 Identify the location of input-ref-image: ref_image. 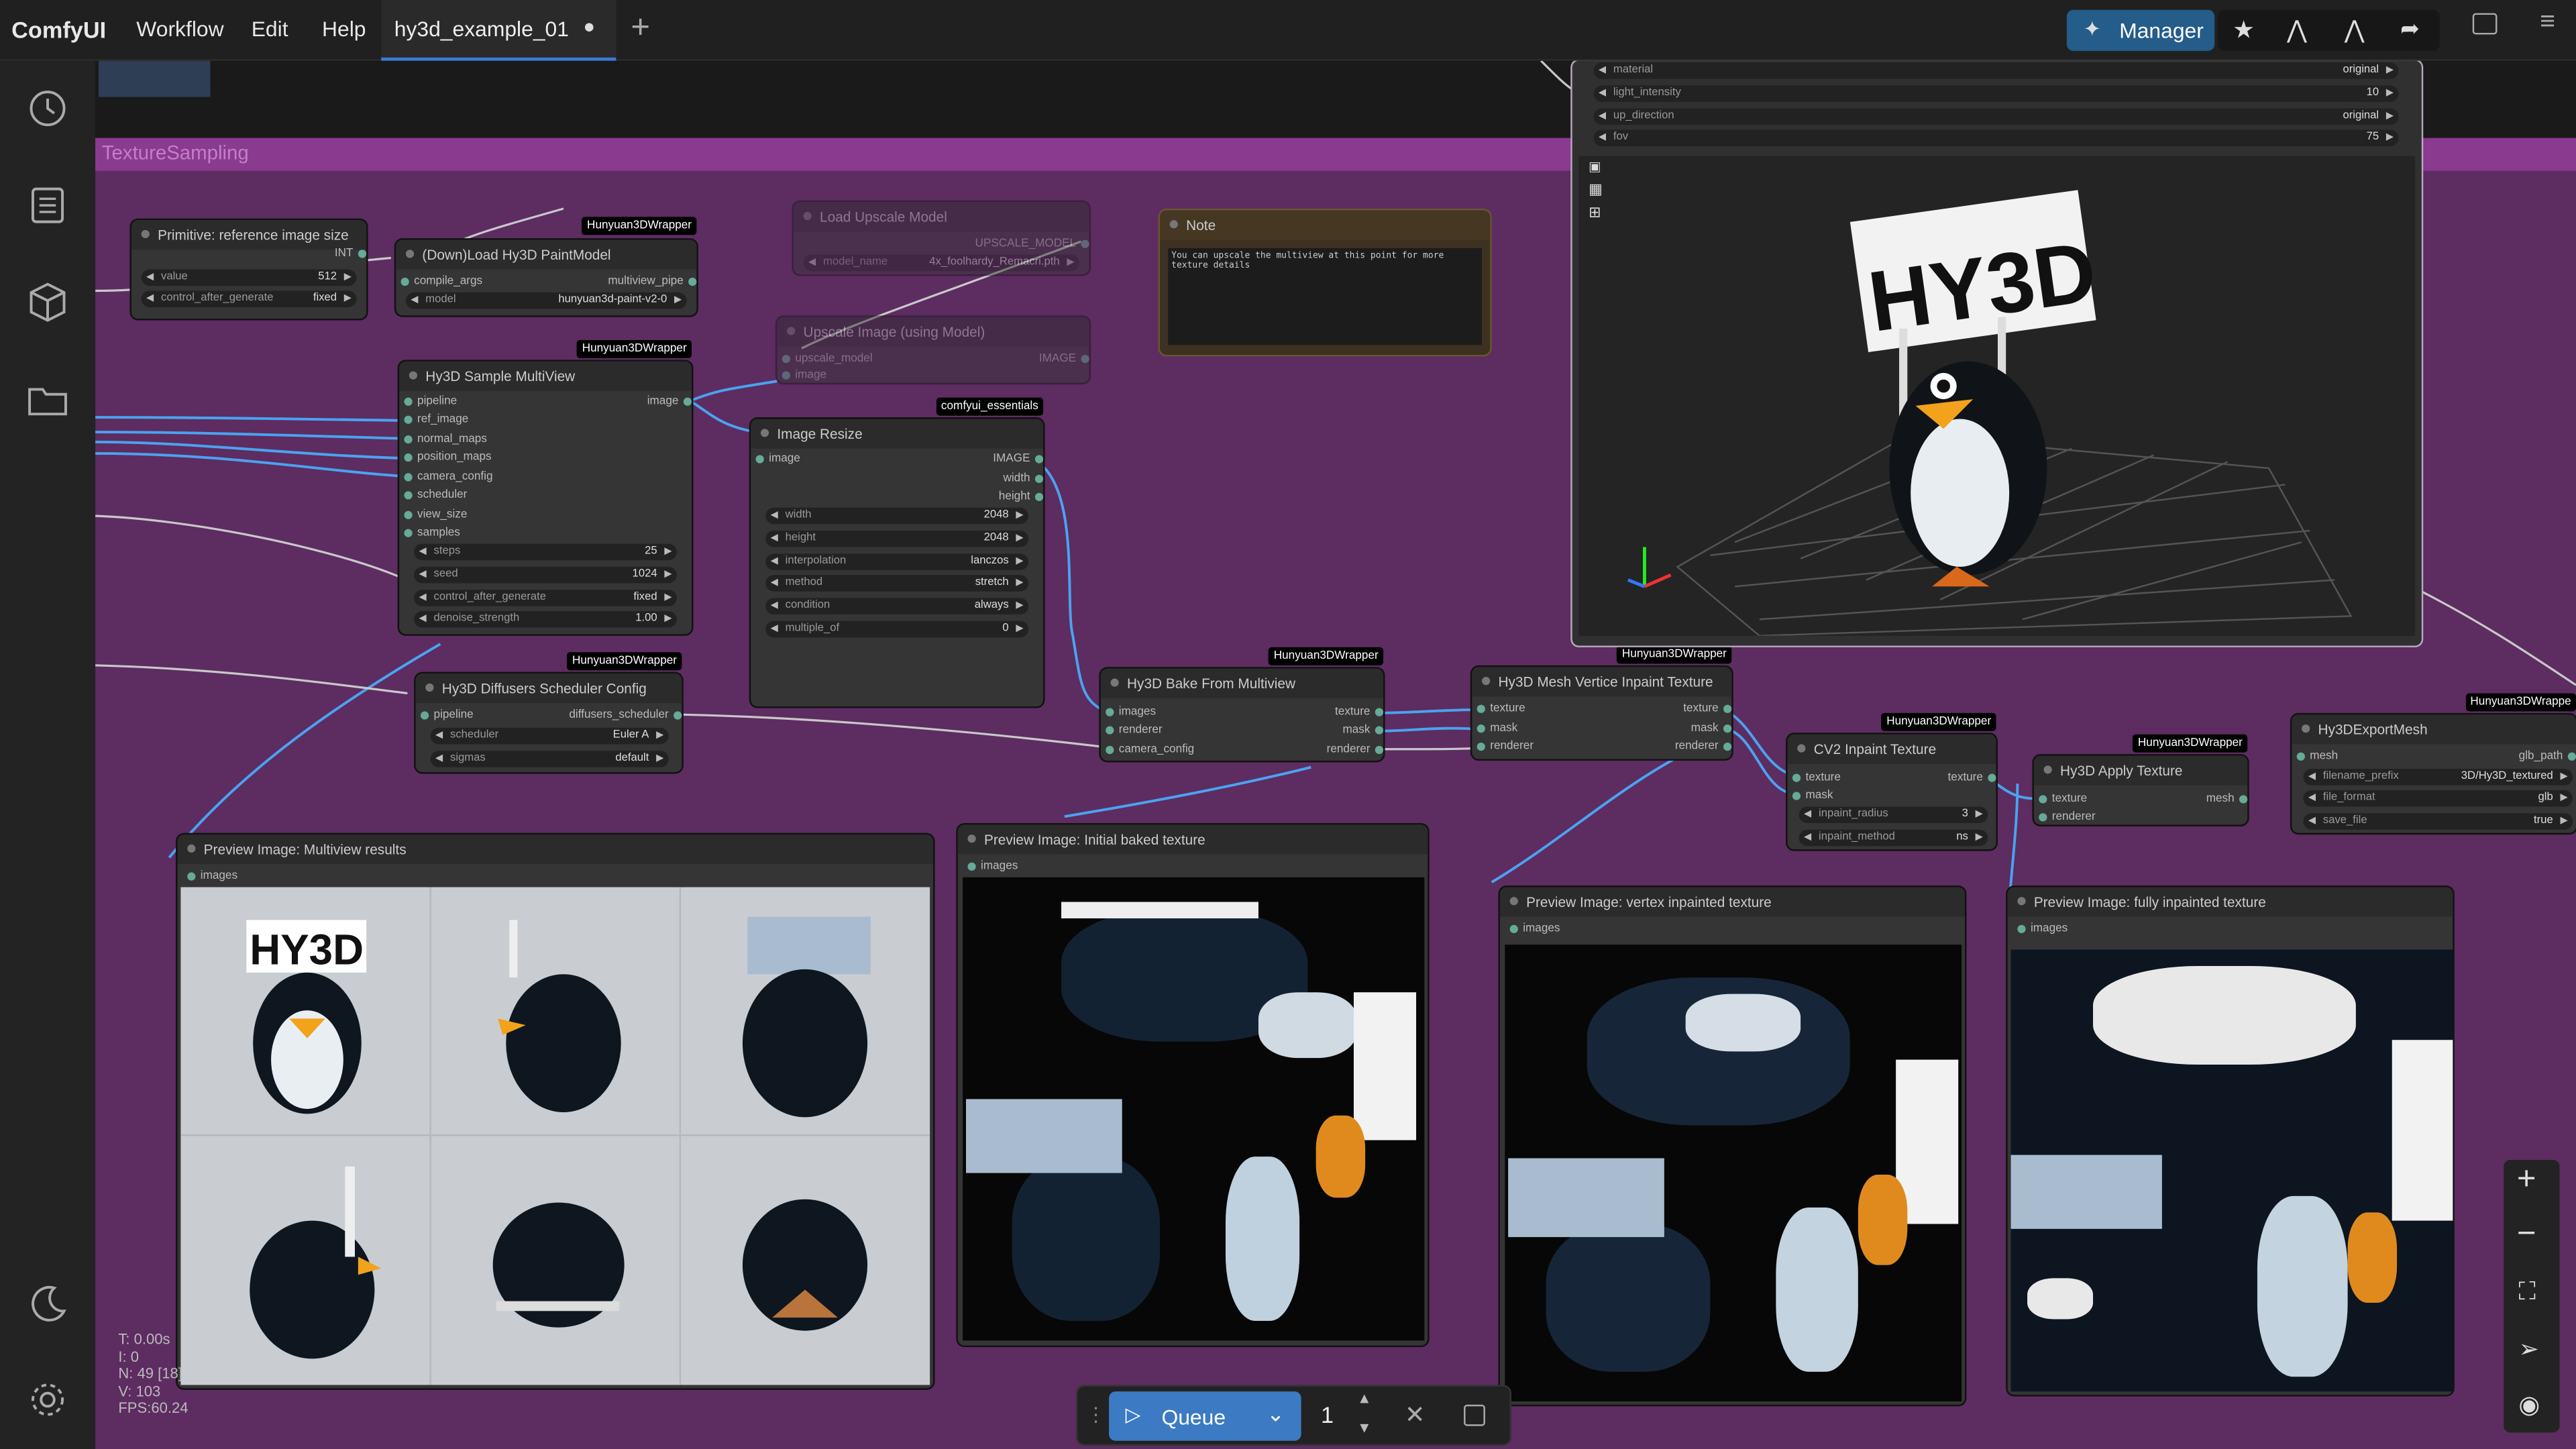
(436, 420).